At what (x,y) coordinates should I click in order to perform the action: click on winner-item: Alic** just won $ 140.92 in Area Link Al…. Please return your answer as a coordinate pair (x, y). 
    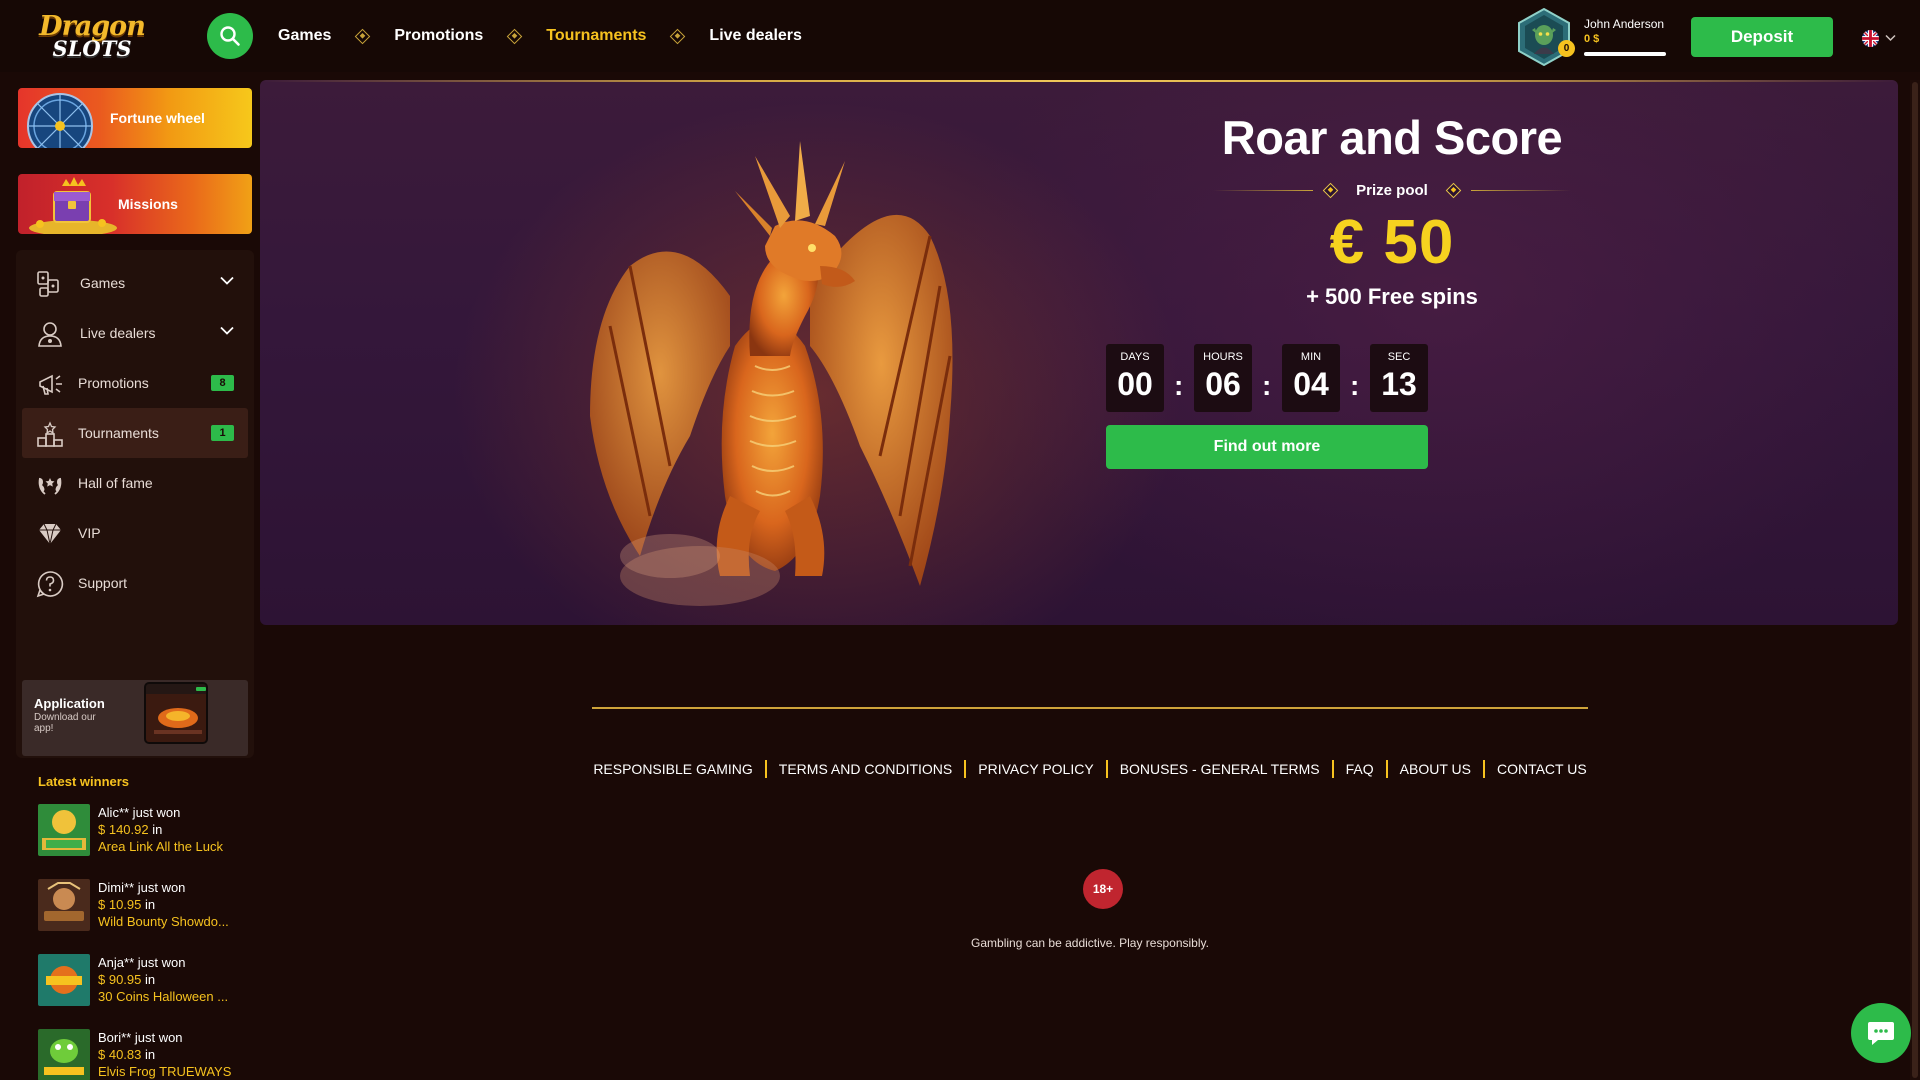
    Looking at the image, I should click on (146, 832).